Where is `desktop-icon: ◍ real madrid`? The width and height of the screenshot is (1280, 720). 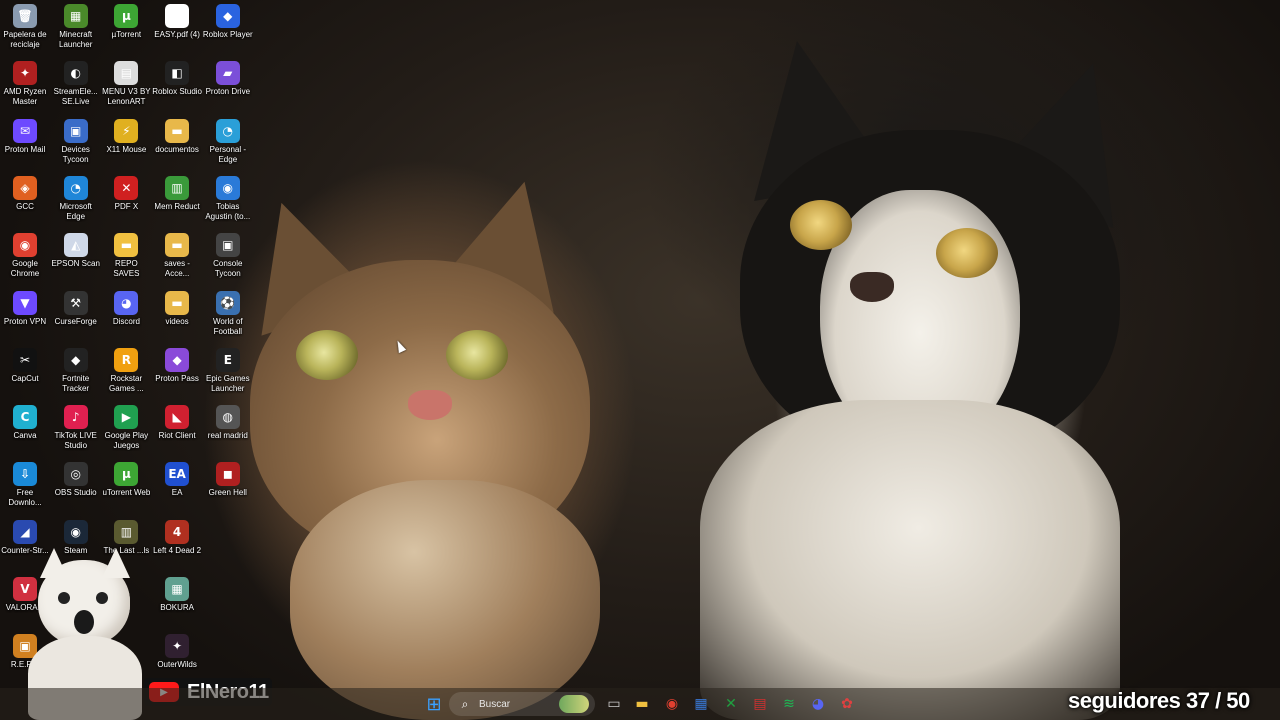 desktop-icon: ◍ real madrid is located at coordinates (228, 421).